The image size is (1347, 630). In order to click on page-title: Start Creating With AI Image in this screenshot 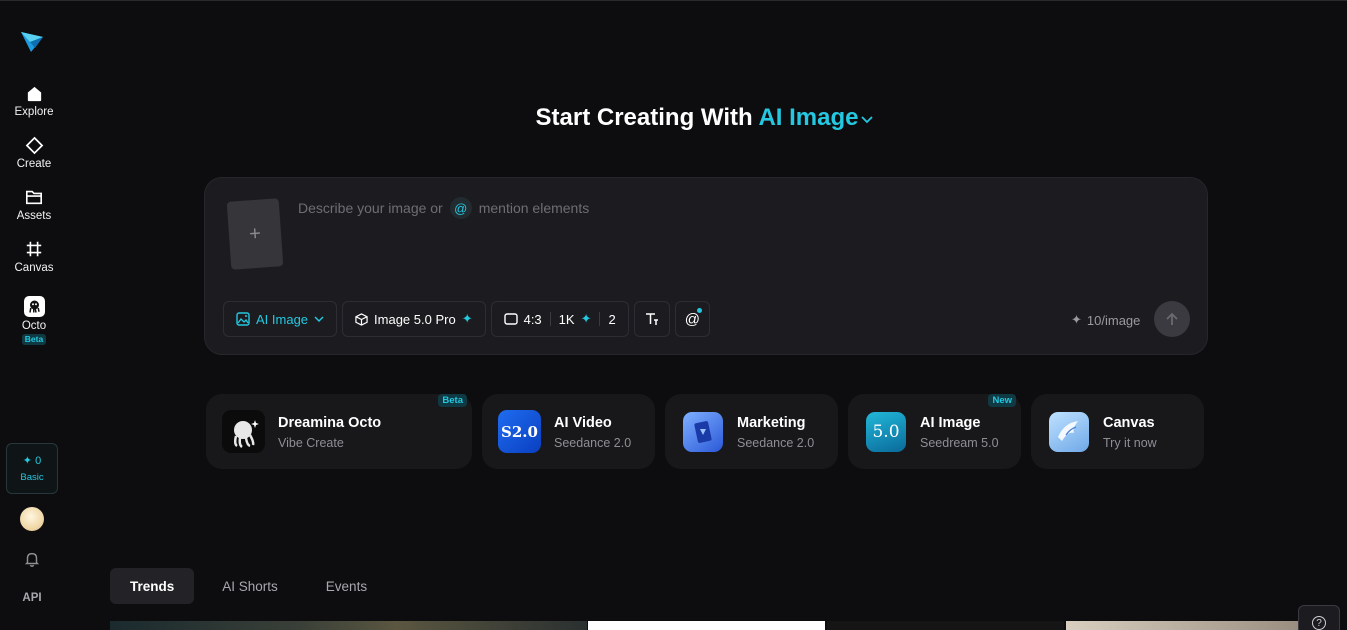, I will do `click(673, 118)`.